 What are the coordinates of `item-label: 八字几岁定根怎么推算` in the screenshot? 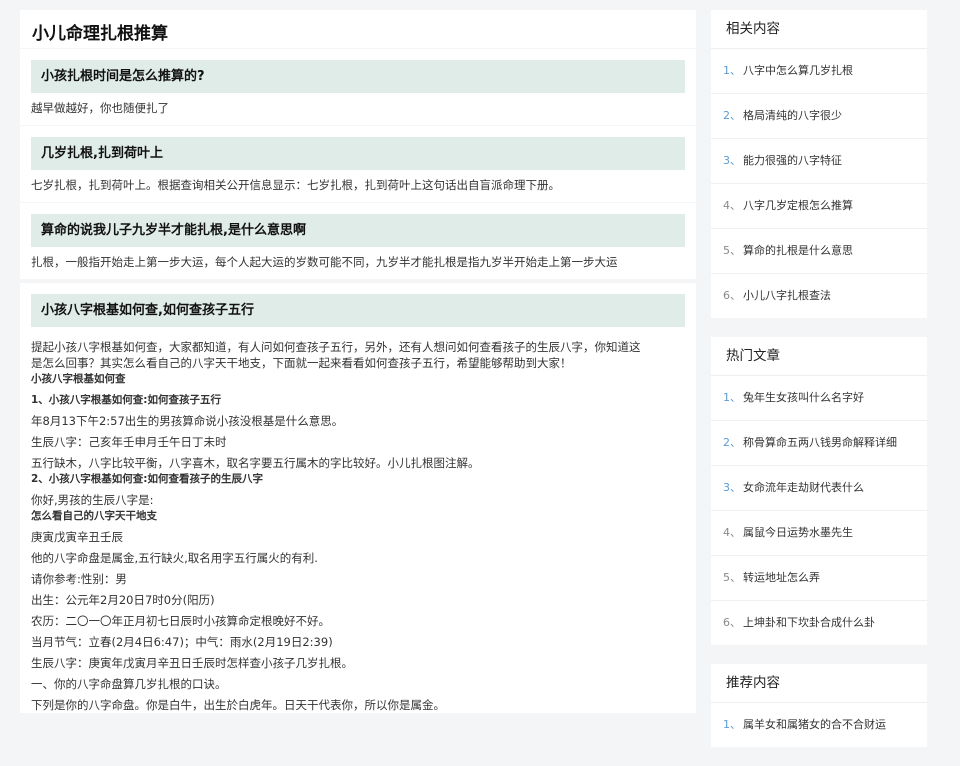 It's located at (798, 205).